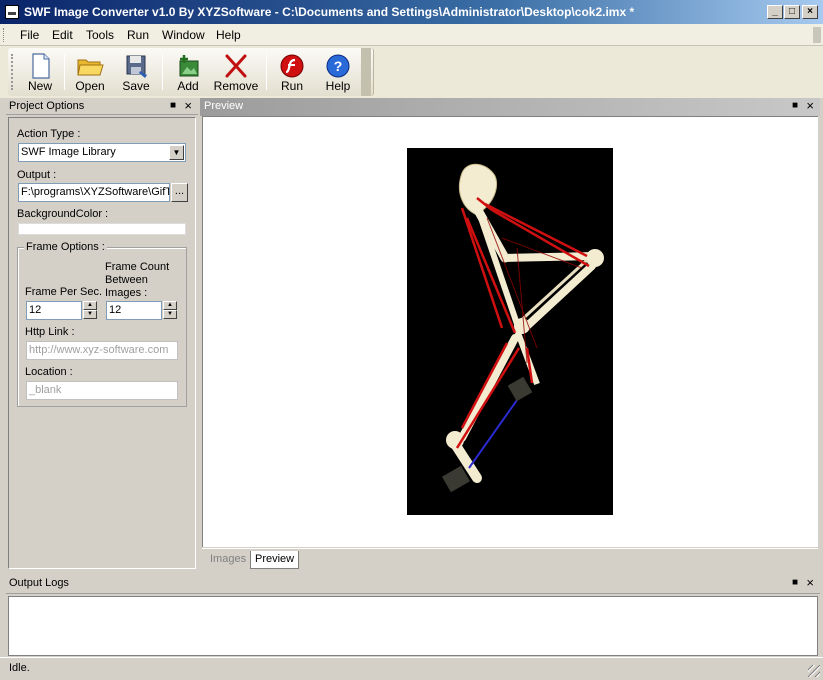  Describe the element at coordinates (411, 72) in the screenshot. I see `toolbar-area: New Open Save Add Remove Run ? Help` at that location.